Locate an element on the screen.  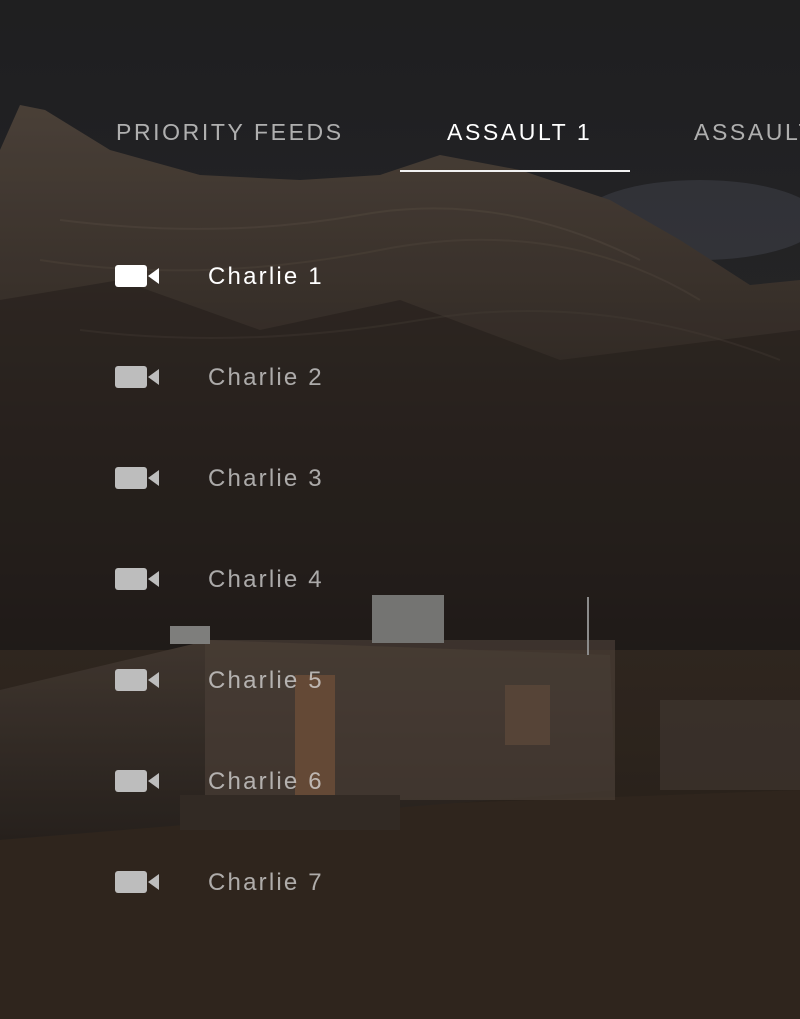
feed-item-charlie-6: Charlie 6 is located at coordinates (322, 781).